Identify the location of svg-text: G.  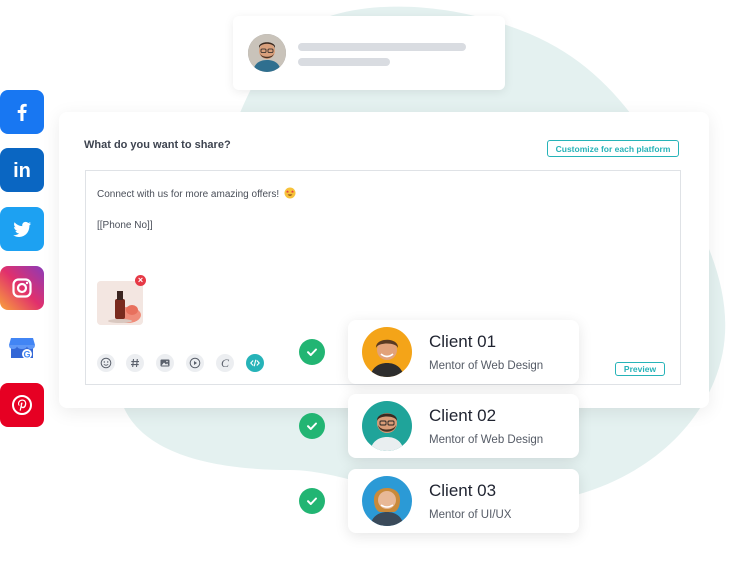
(26, 355).